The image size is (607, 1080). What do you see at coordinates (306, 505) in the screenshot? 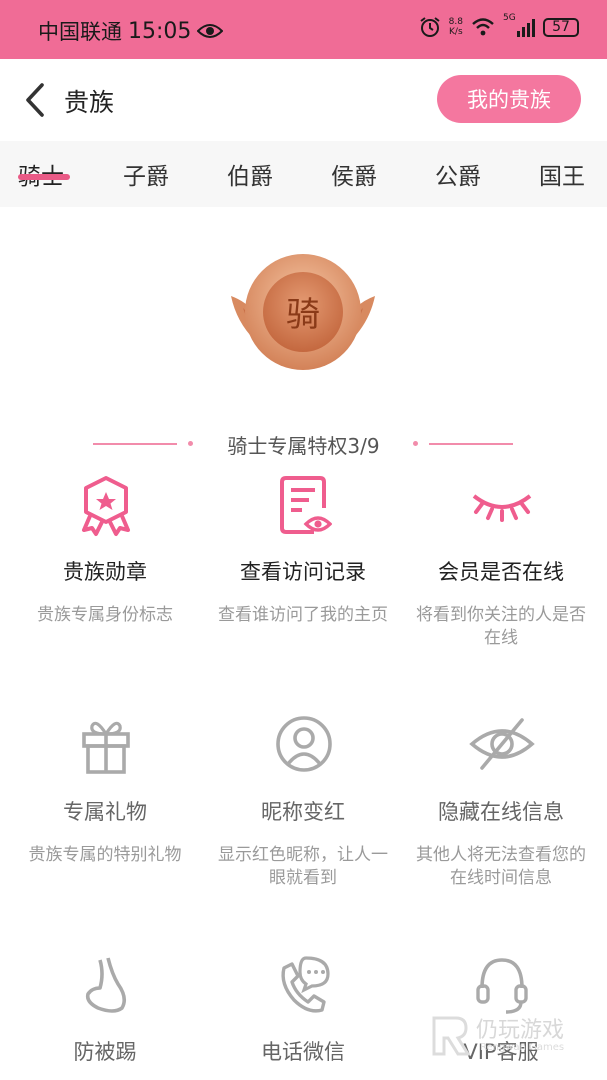
I see `visit-record-icon` at bounding box center [306, 505].